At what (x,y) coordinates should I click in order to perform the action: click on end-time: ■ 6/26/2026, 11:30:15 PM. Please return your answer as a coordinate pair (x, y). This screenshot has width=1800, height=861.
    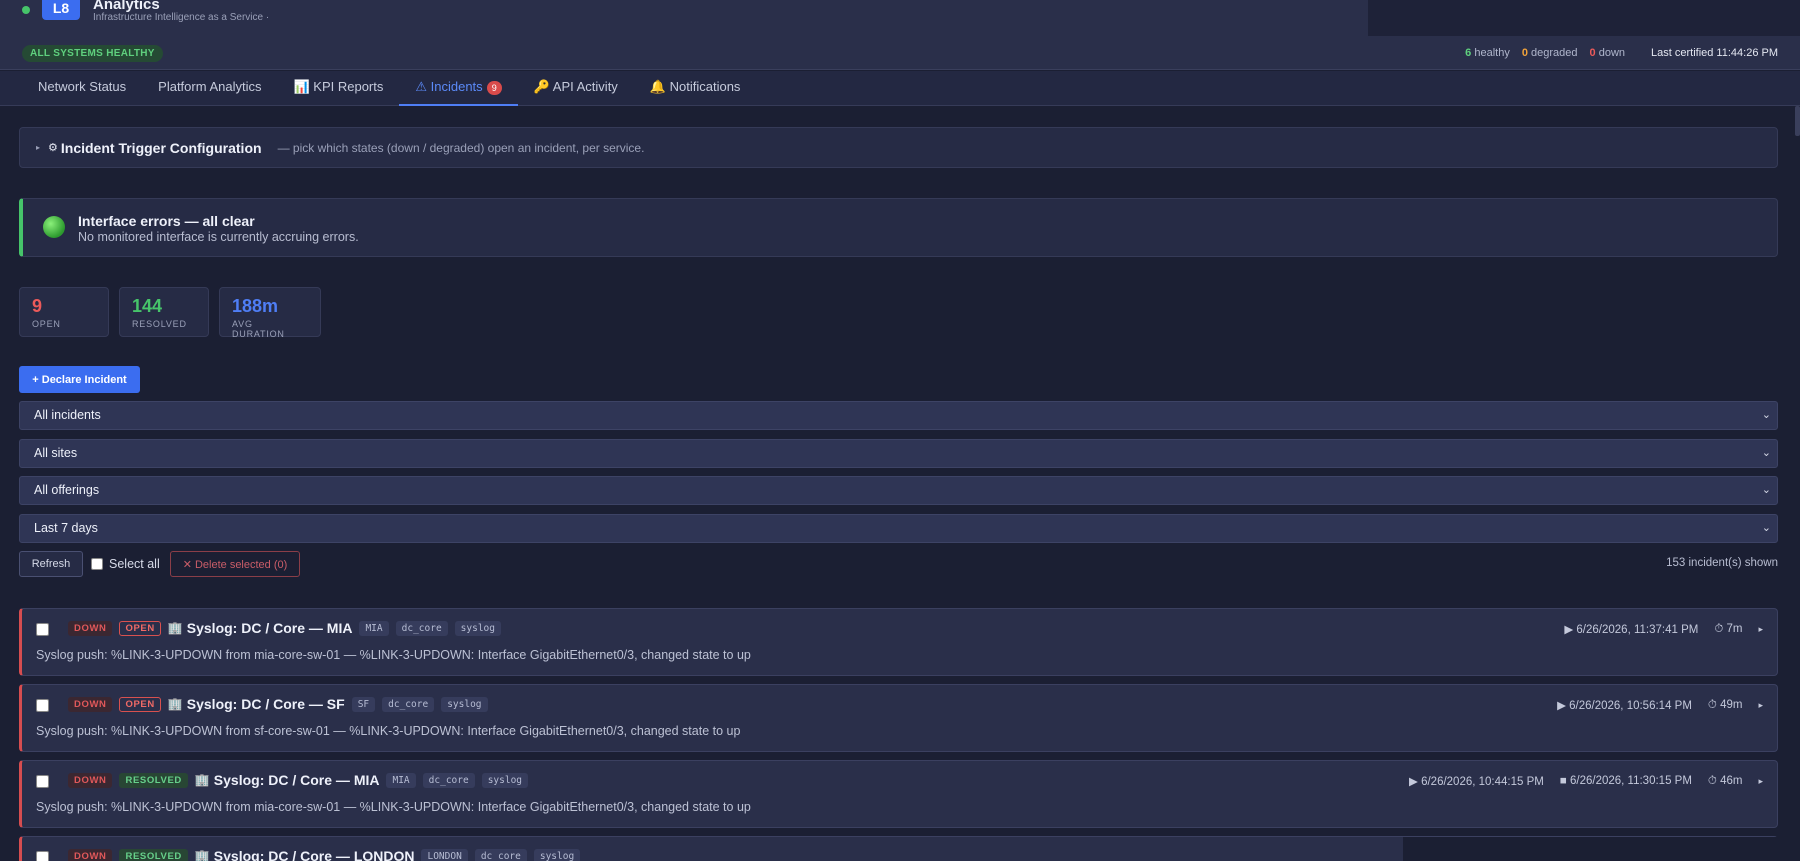
    Looking at the image, I should click on (1625, 781).